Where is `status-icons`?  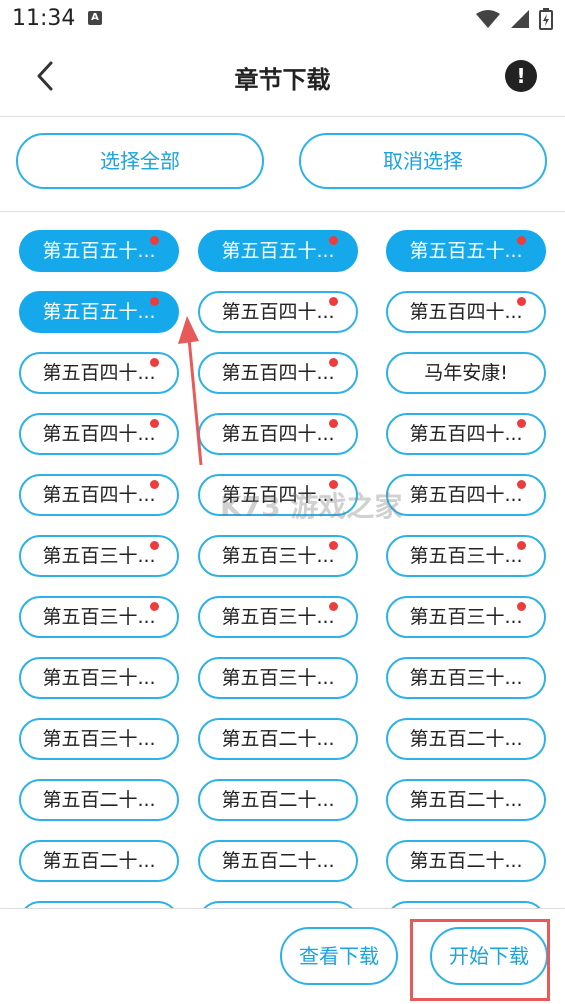
status-icons is located at coordinates (514, 19).